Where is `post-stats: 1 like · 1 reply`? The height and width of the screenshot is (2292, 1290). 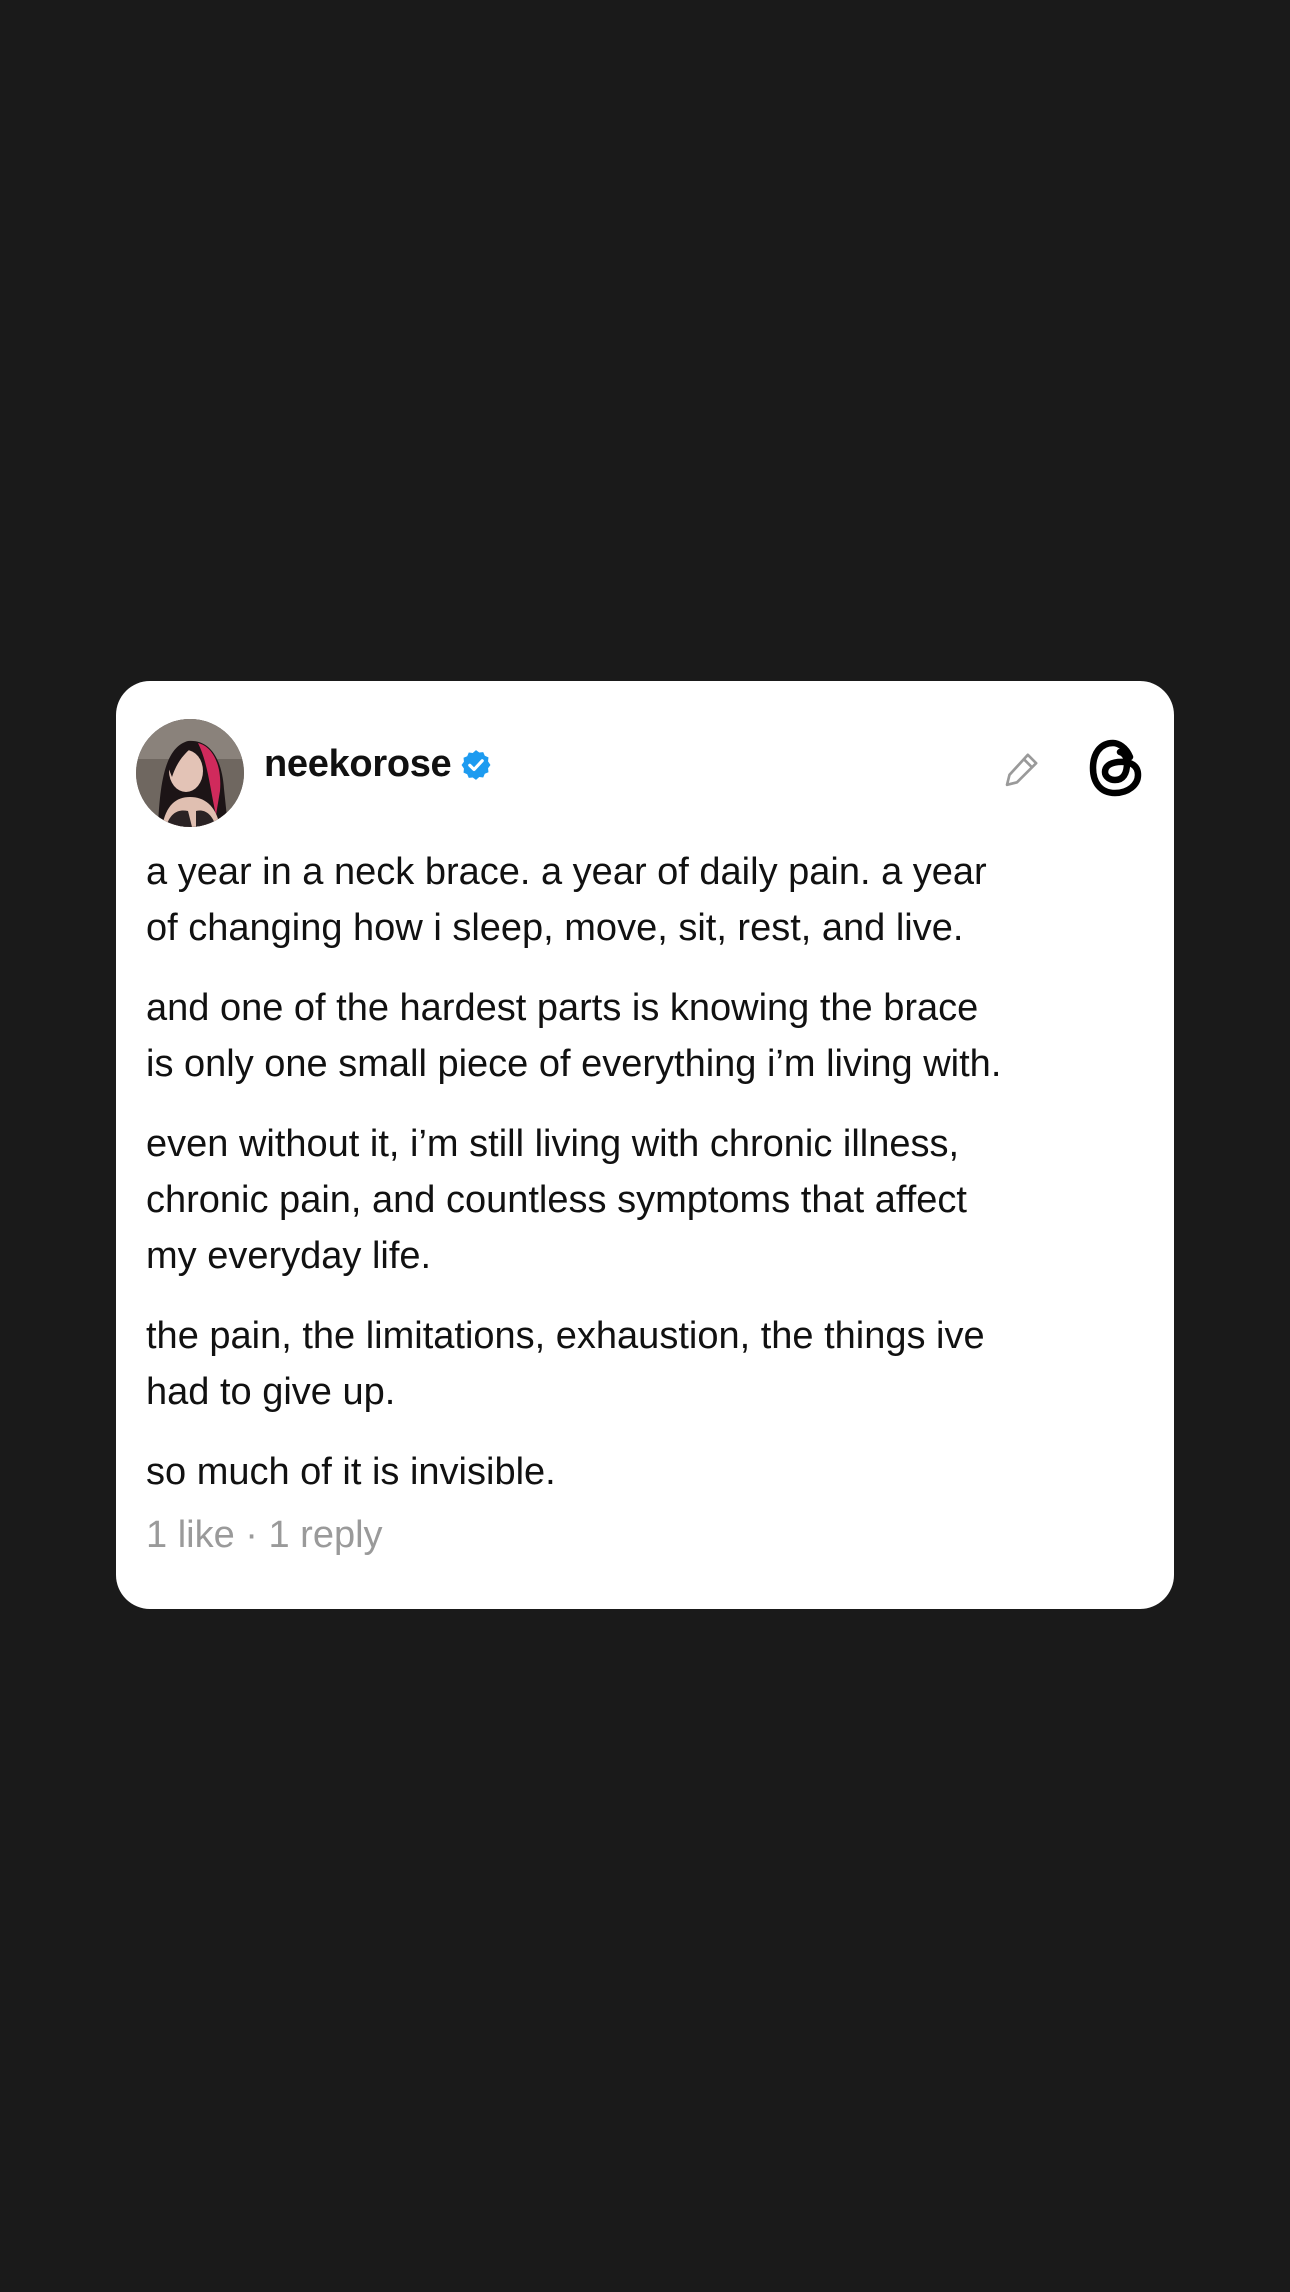 post-stats: 1 like · 1 reply is located at coordinates (264, 1535).